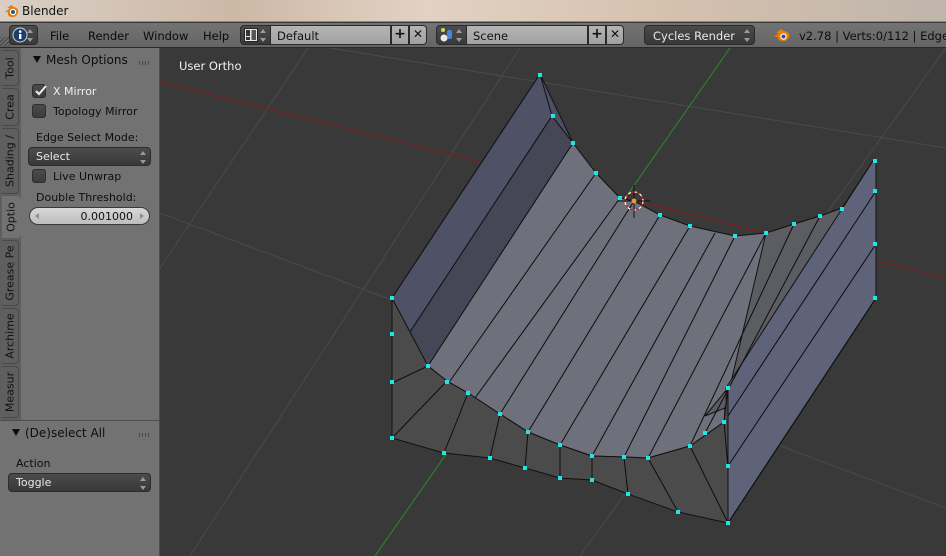 This screenshot has height=556, width=946. Describe the element at coordinates (87, 60) in the screenshot. I see `mesh-options-title: Mesh Options` at that location.